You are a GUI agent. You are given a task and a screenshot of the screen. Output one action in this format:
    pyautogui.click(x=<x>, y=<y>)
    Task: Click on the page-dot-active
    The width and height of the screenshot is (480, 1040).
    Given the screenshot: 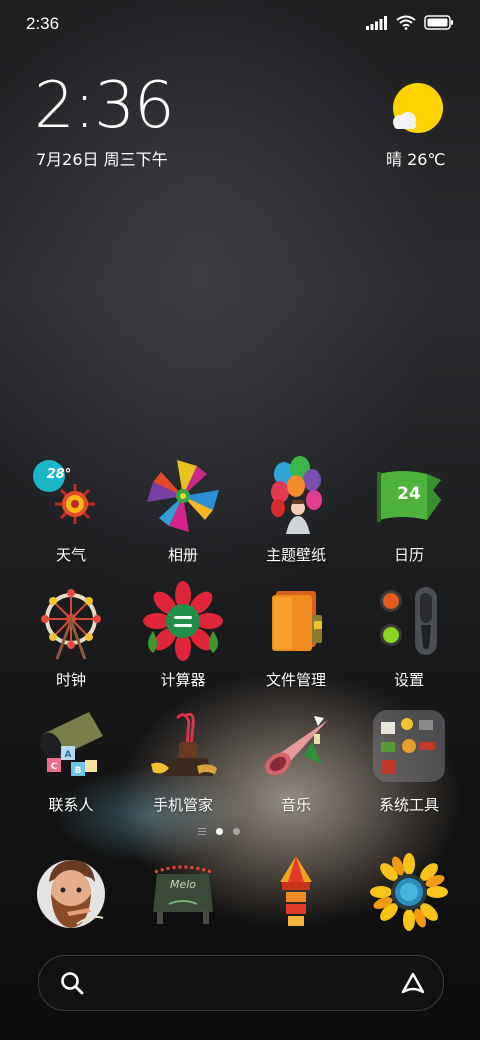 What is the action you would take?
    pyautogui.click(x=219, y=831)
    